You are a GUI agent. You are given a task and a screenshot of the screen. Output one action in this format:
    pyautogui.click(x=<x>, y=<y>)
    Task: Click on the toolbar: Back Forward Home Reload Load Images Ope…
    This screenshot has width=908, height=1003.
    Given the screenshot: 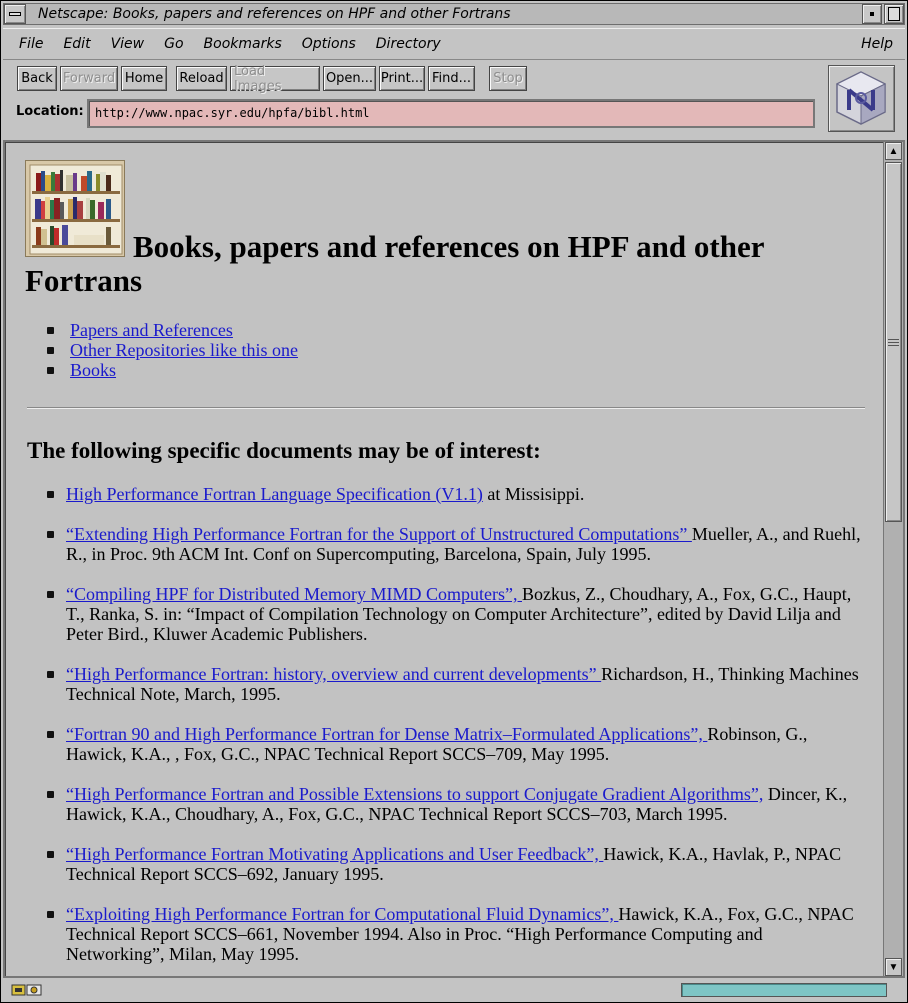 What is the action you would take?
    pyautogui.click(x=272, y=79)
    